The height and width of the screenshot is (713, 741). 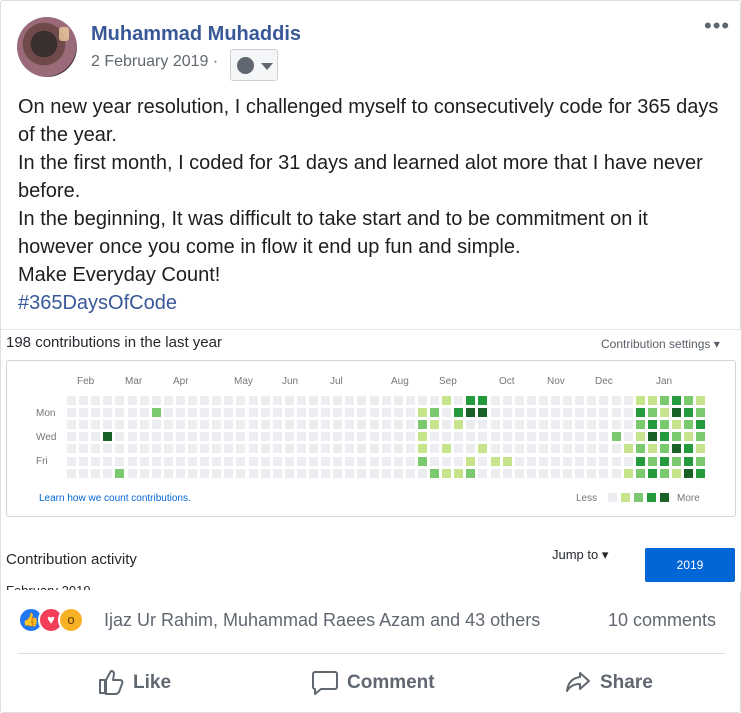 What do you see at coordinates (154, 62) in the screenshot?
I see `post-date: 2 February 2019 ·` at bounding box center [154, 62].